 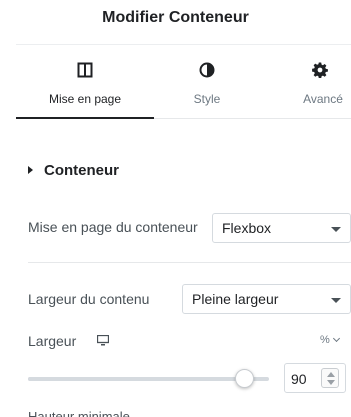 I want to click on tab-style: Style, so click(x=207, y=87).